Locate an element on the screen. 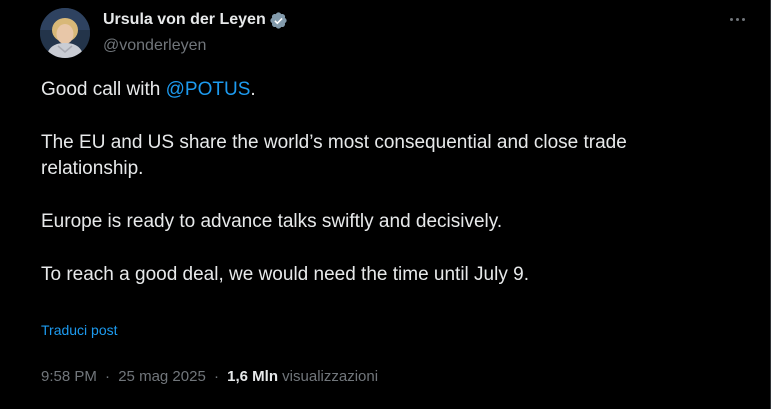  avatar is located at coordinates (65, 33).